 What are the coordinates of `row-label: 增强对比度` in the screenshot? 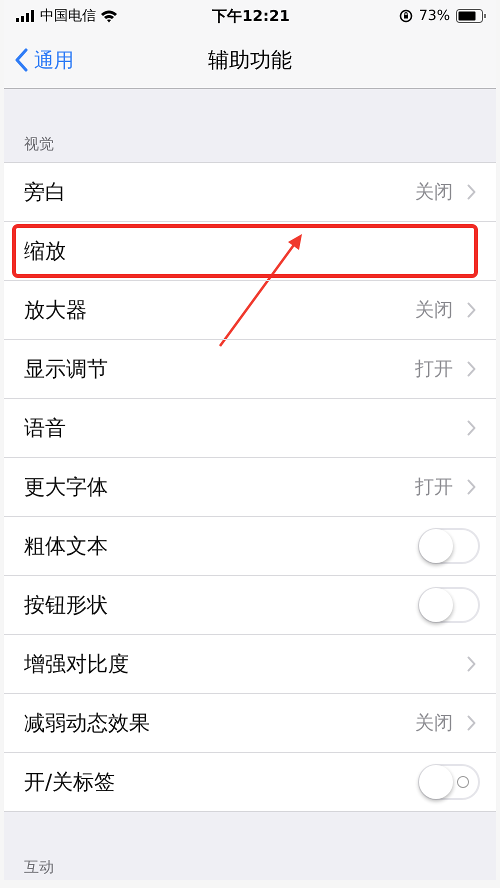 It's located at (76, 664).